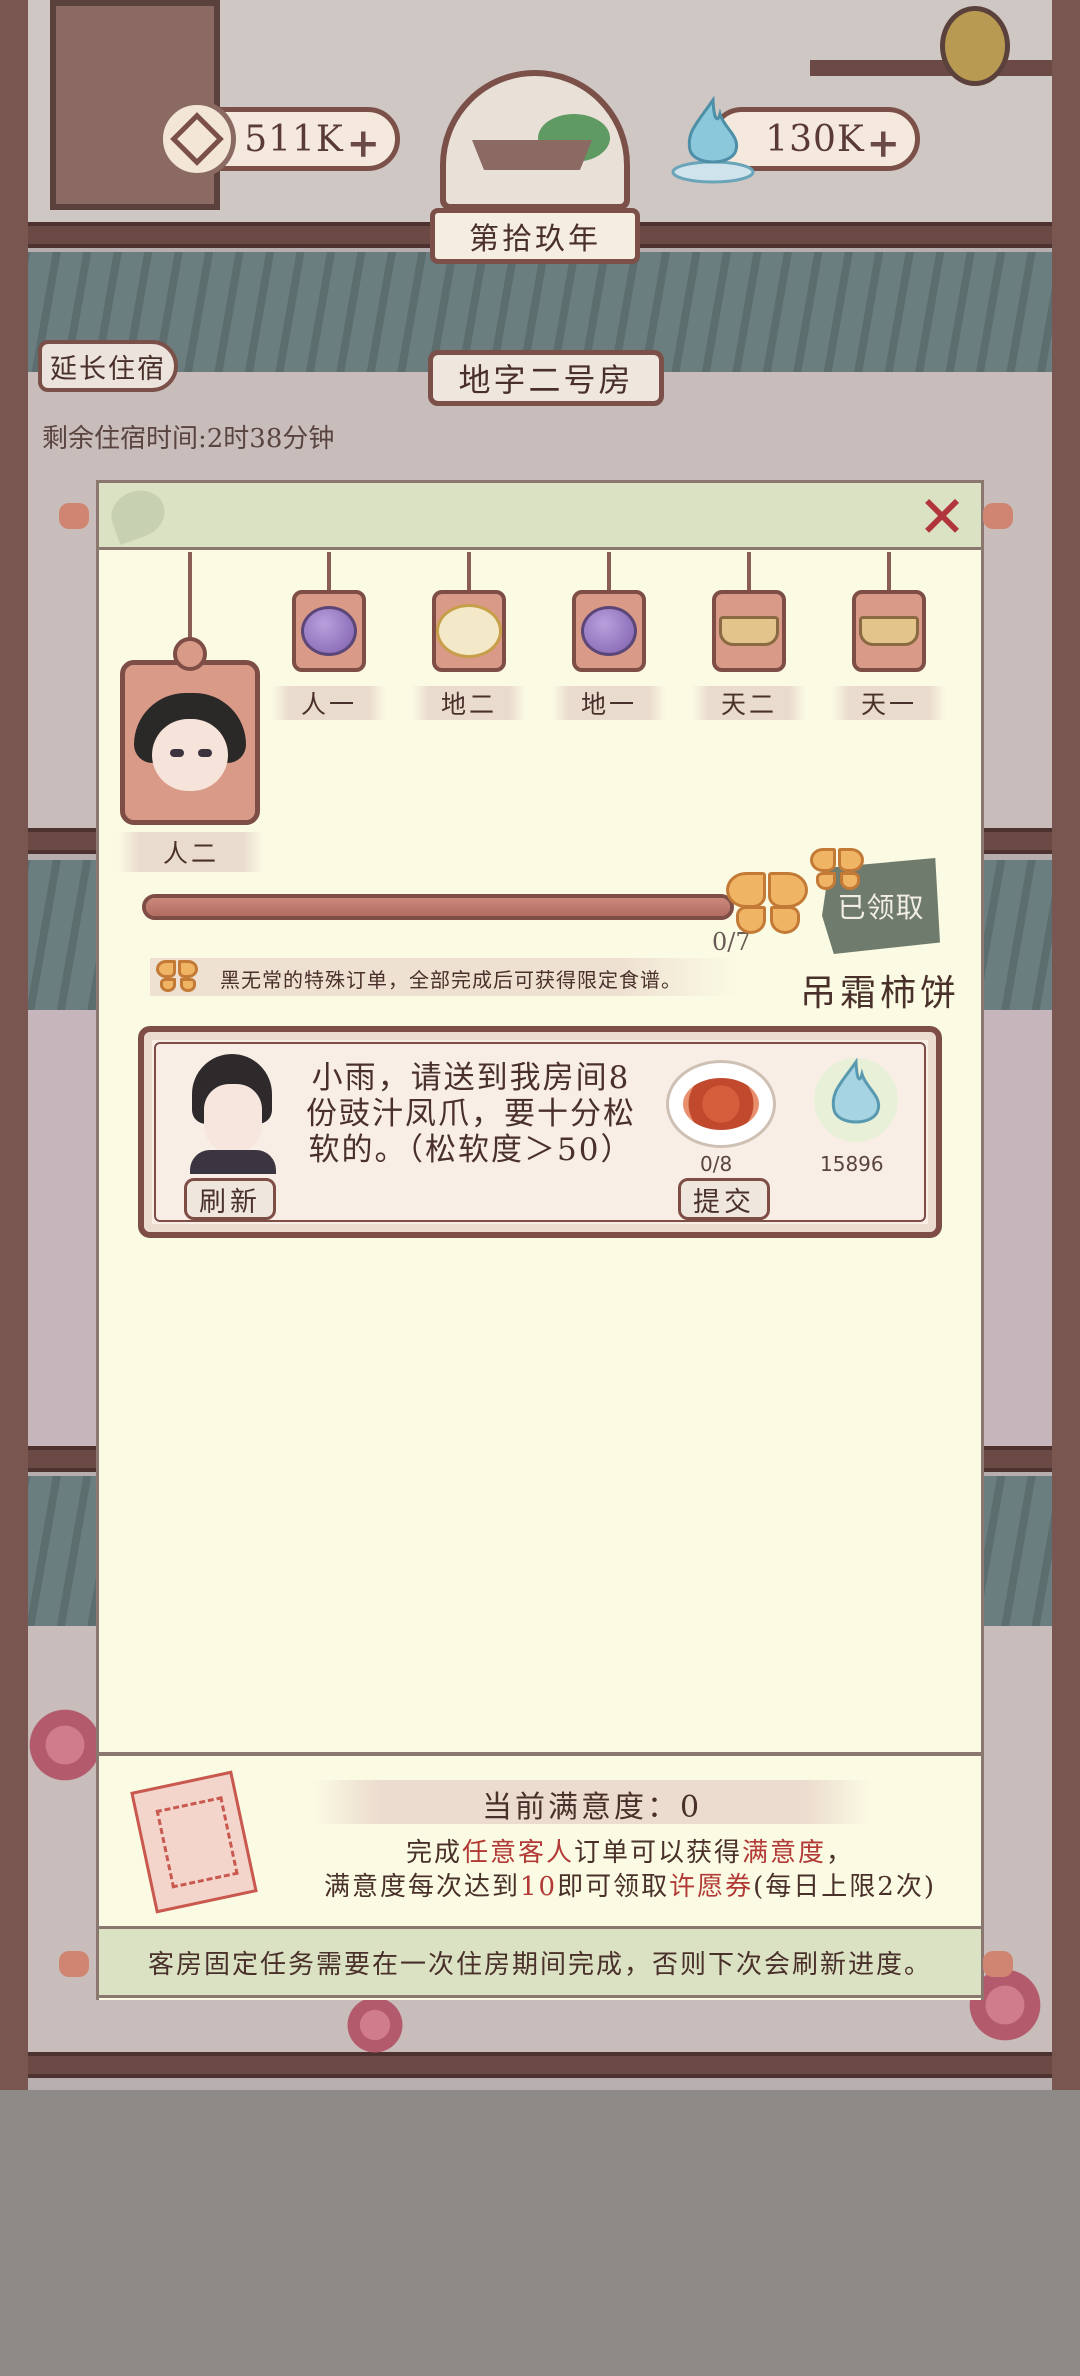  Describe the element at coordinates (840, 1853) in the screenshot. I see `rule-text: ，` at that location.